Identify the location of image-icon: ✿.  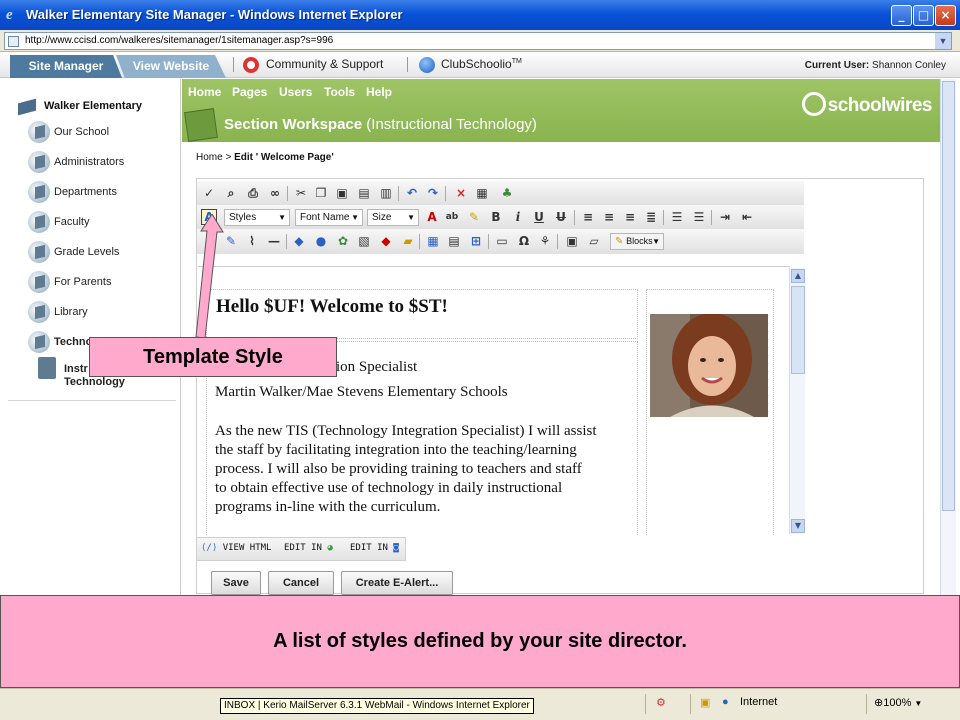
(343, 241).